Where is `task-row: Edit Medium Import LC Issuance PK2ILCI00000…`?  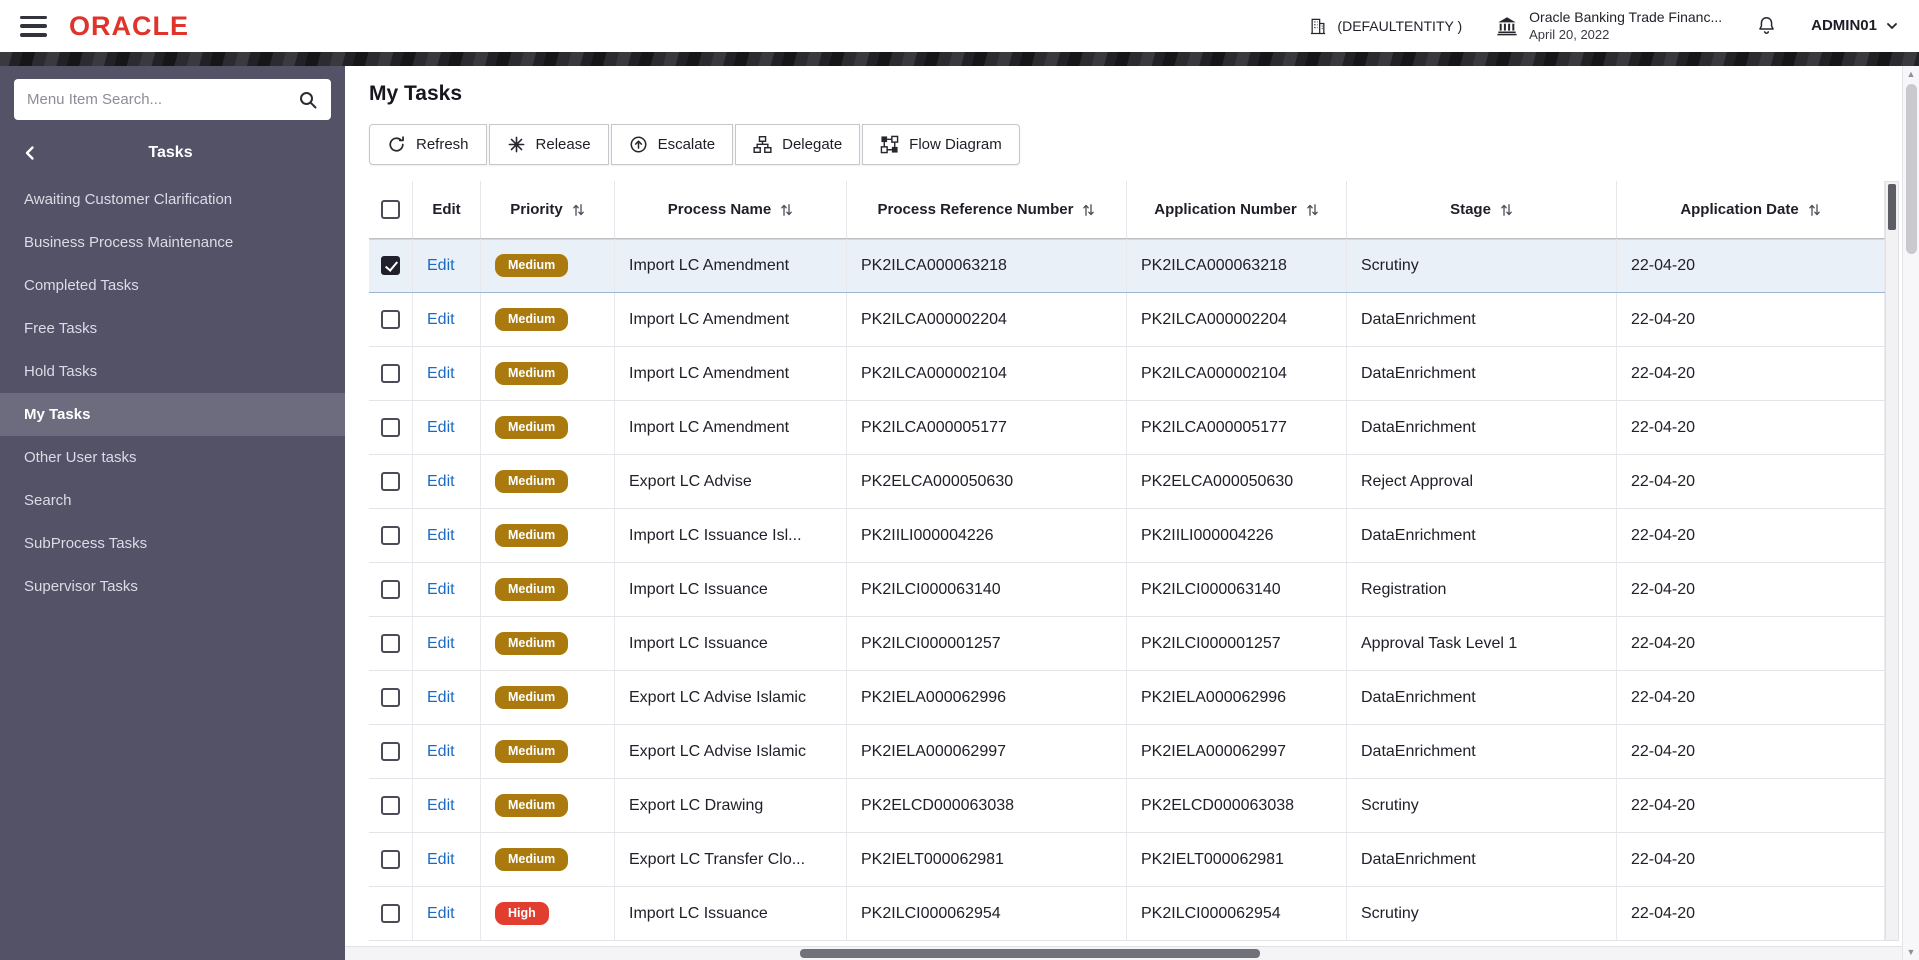
task-row: Edit Medium Import LC Issuance PK2ILCI00000… is located at coordinates (1127, 644).